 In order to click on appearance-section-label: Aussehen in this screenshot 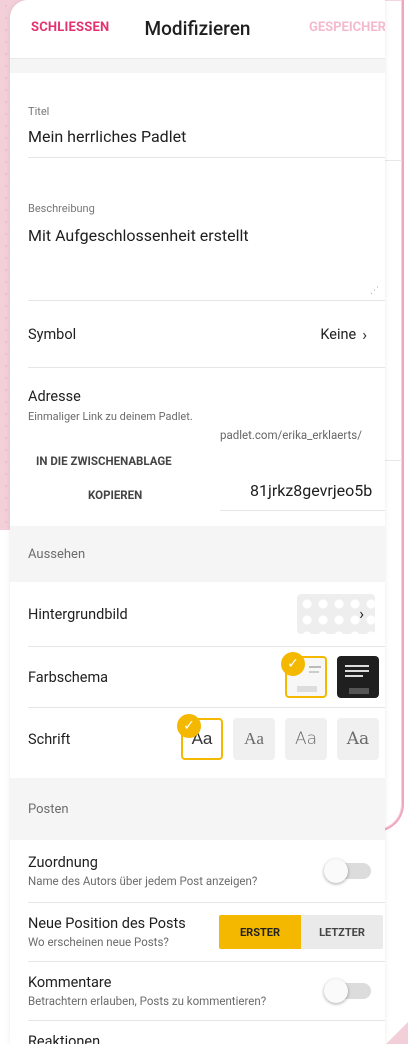, I will do `click(57, 554)`.